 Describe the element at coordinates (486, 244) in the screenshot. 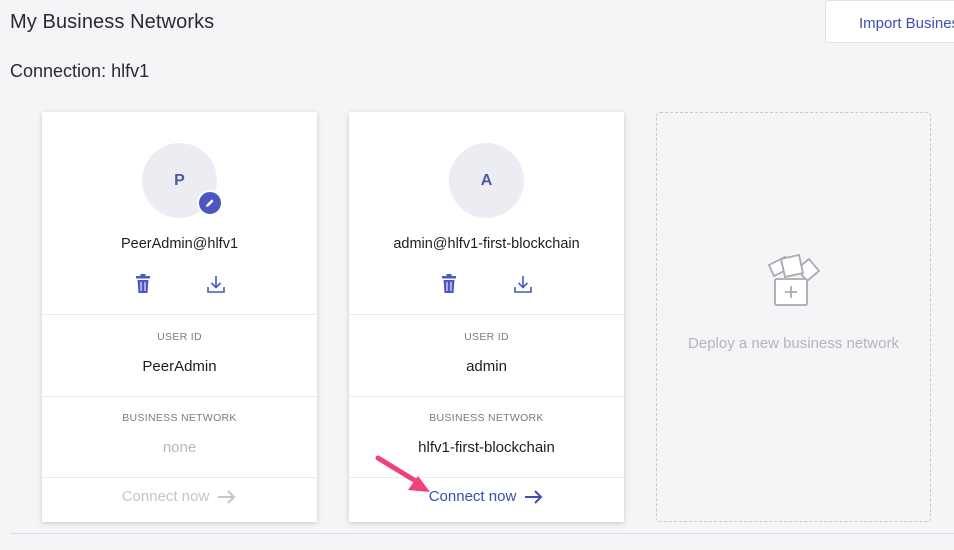

I see `card-name: admin@hlfv1-first-blockchain` at that location.